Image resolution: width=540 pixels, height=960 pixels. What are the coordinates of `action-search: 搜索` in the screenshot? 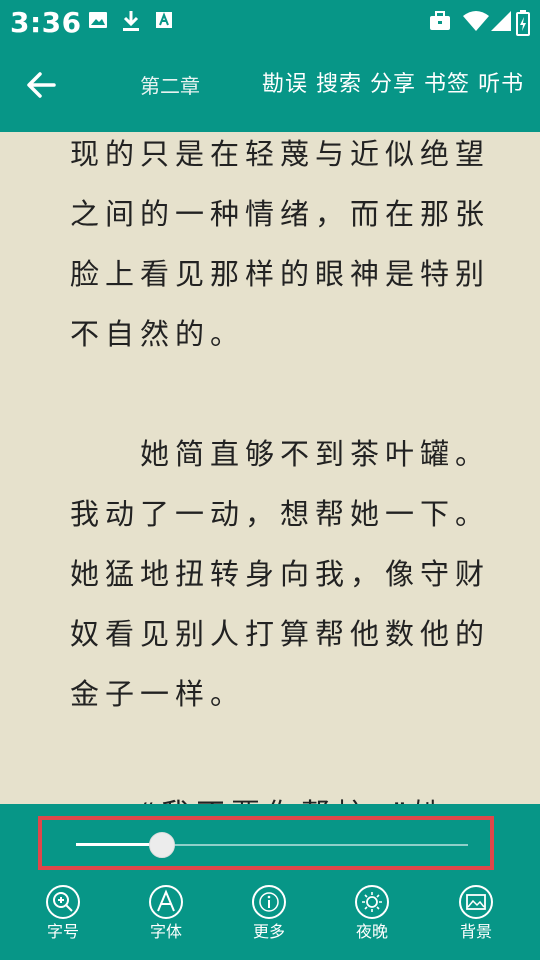 It's located at (339, 82).